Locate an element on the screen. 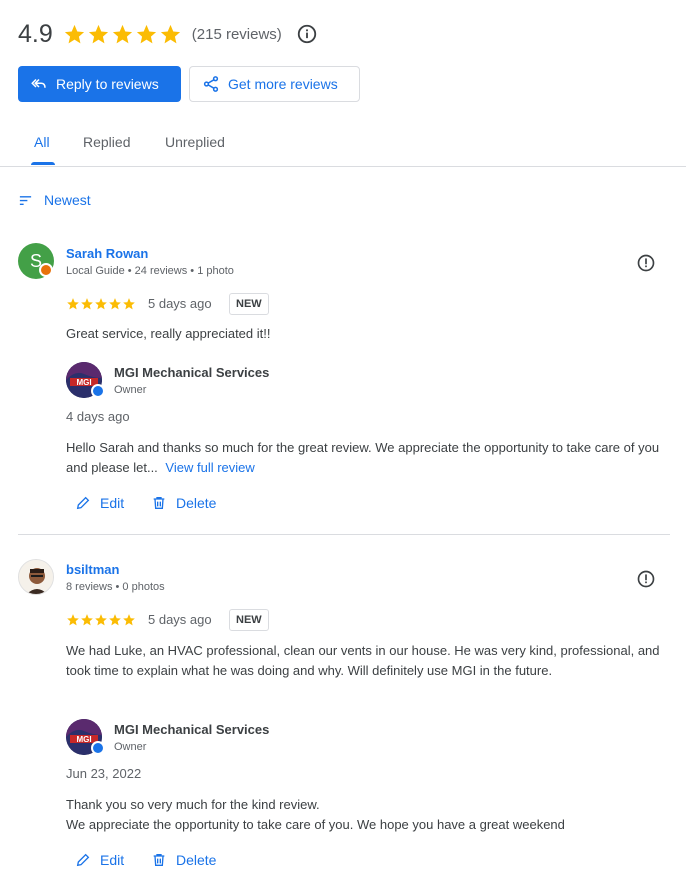 The width and height of the screenshot is (686, 873). sort-icon is located at coordinates (25, 200).